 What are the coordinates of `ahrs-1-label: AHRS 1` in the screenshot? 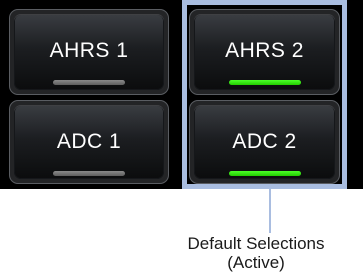 It's located at (89, 50).